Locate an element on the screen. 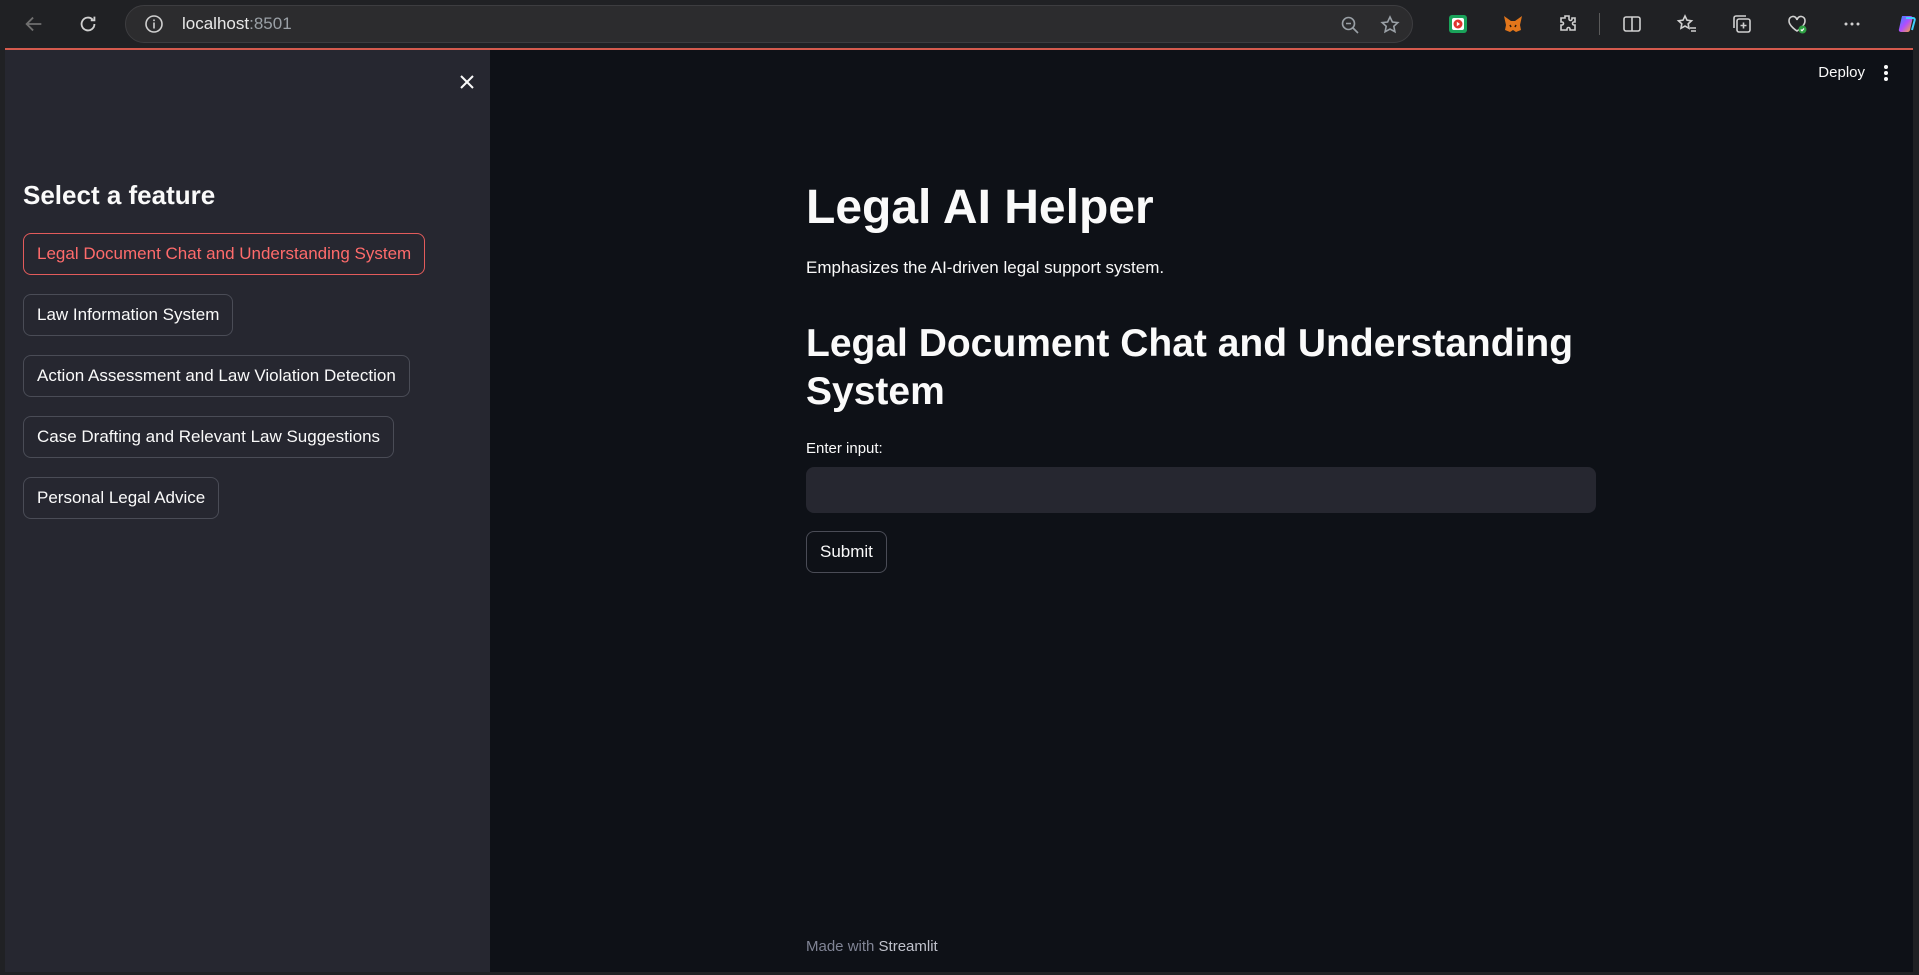  collections-button is located at coordinates (1741, 24).